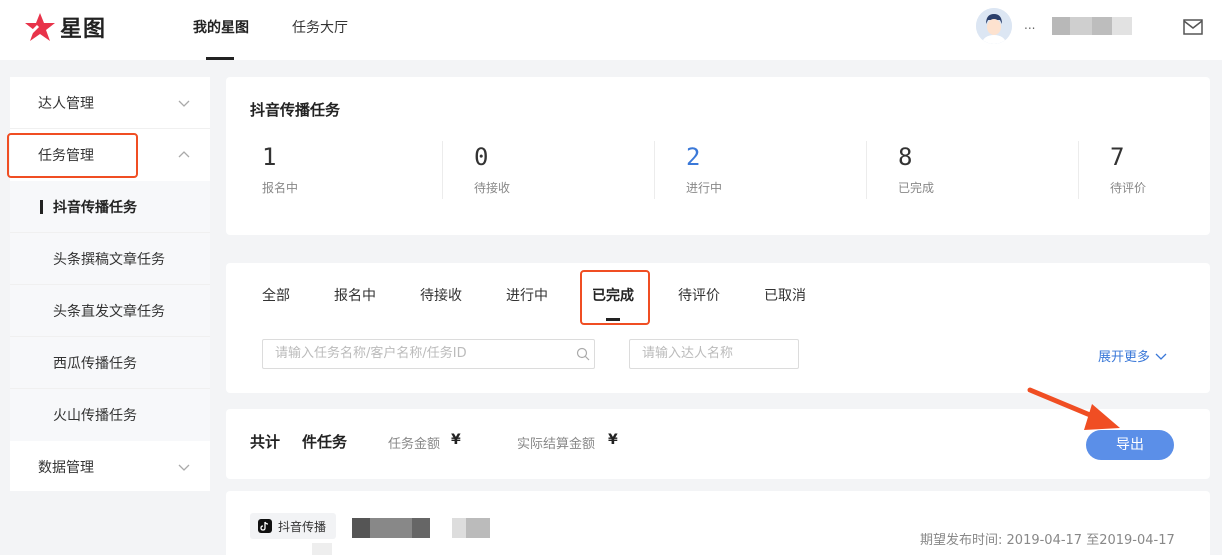  Describe the element at coordinates (414, 444) in the screenshot. I see `amount-label: 任务金额` at that location.